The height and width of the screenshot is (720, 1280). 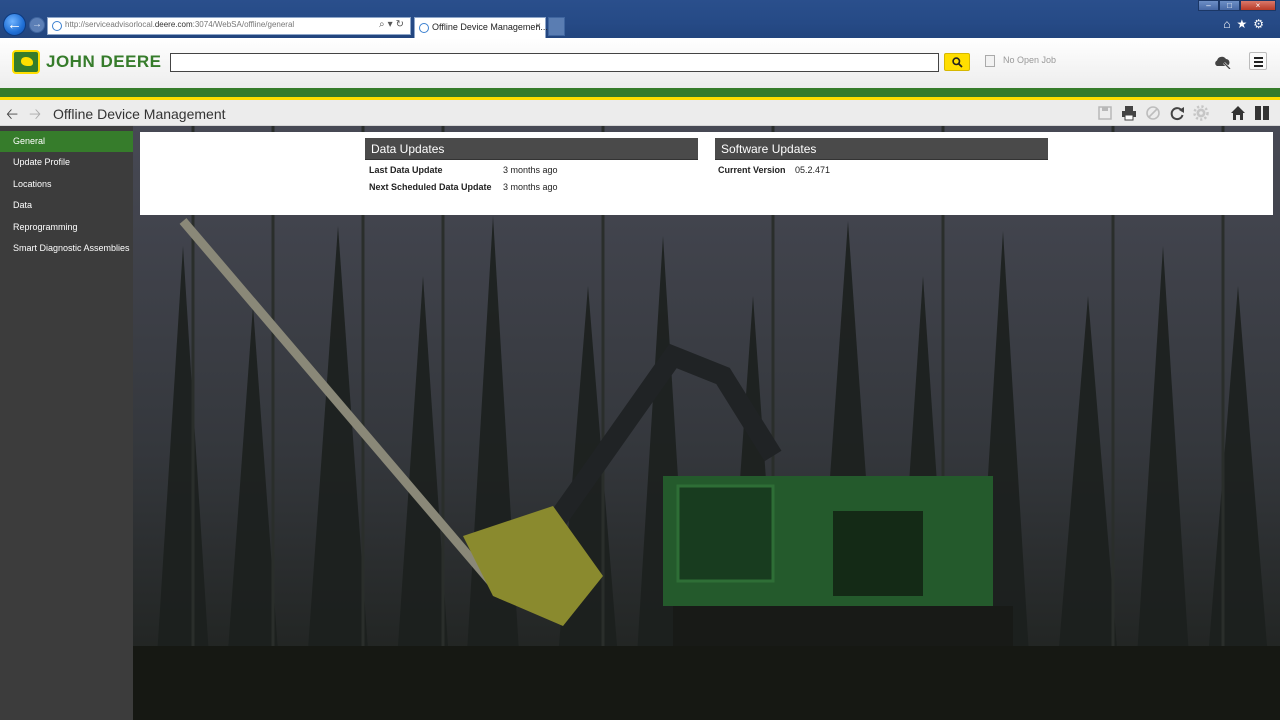 I want to click on window-close-button: ×, so click(x=1258, y=5).